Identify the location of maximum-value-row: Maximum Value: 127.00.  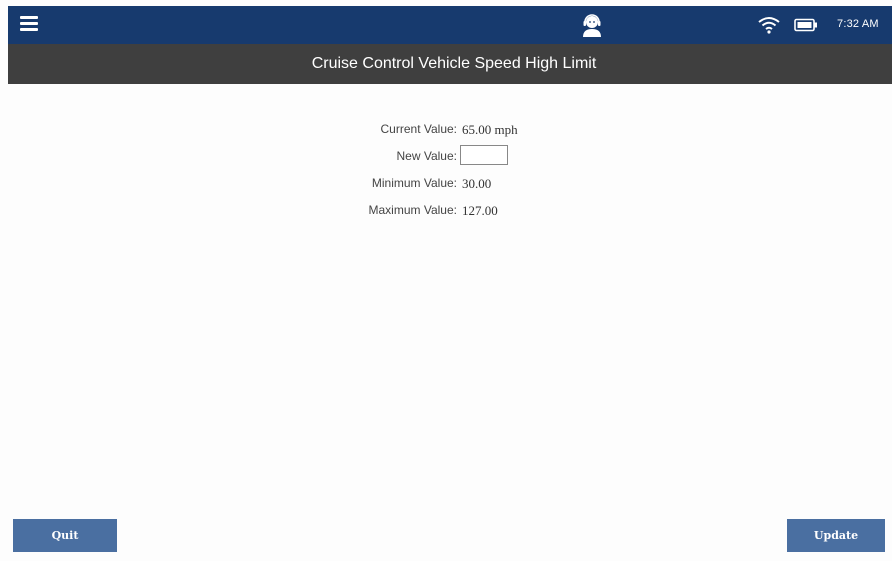
(450, 212).